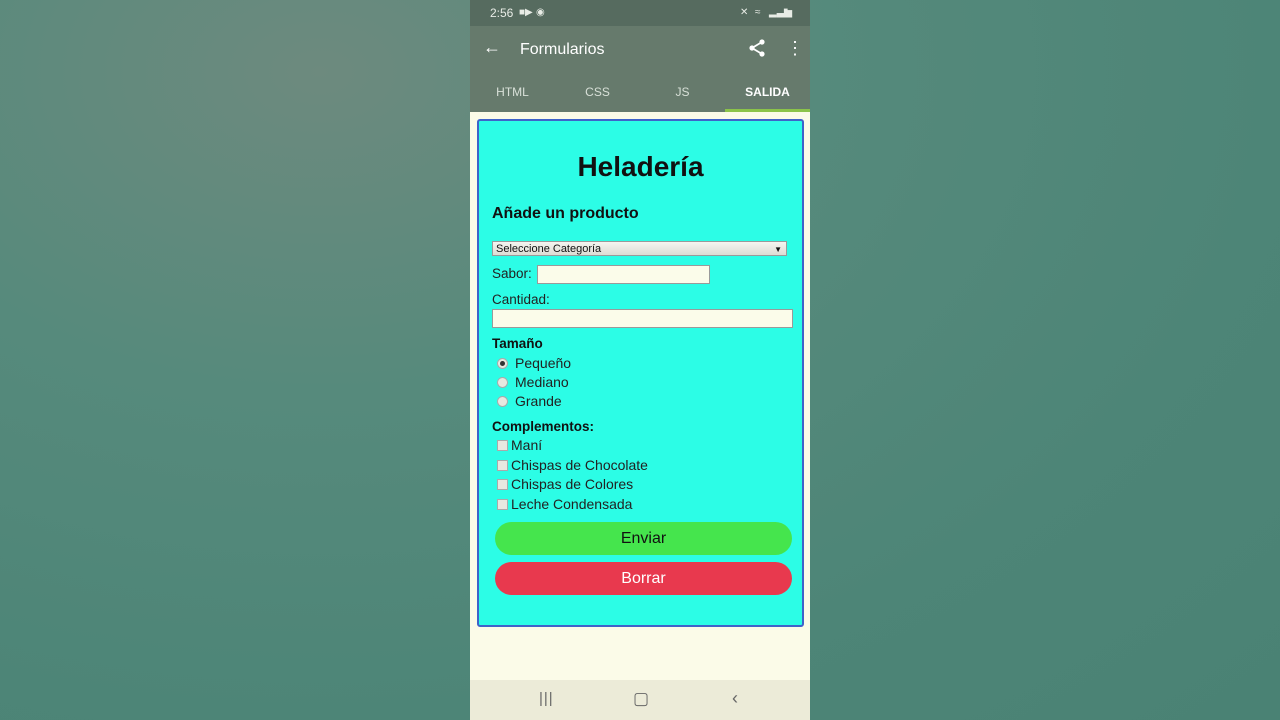  Describe the element at coordinates (572, 504) in the screenshot. I see `topping-option-label: Leche Condensada` at that location.